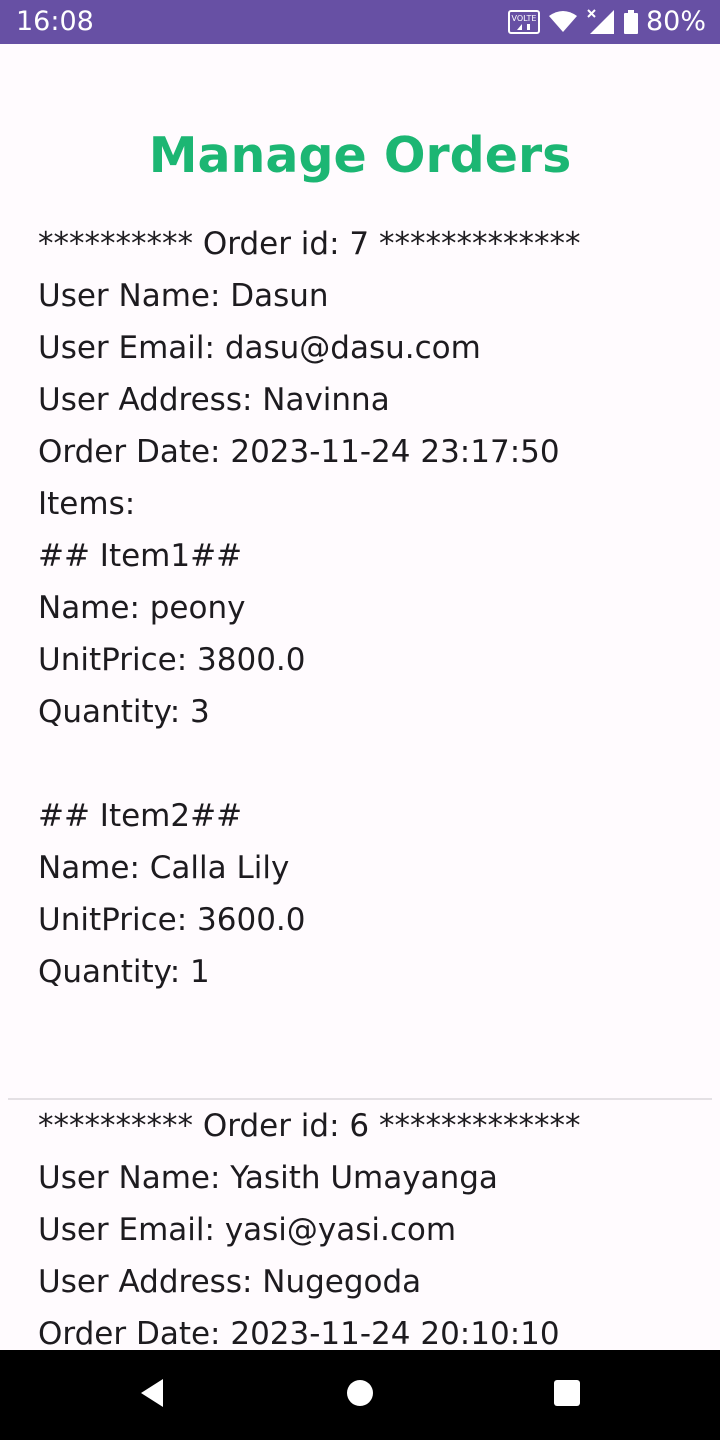 The height and width of the screenshot is (1440, 720). What do you see at coordinates (630, 22) in the screenshot?
I see `battery-icon` at bounding box center [630, 22].